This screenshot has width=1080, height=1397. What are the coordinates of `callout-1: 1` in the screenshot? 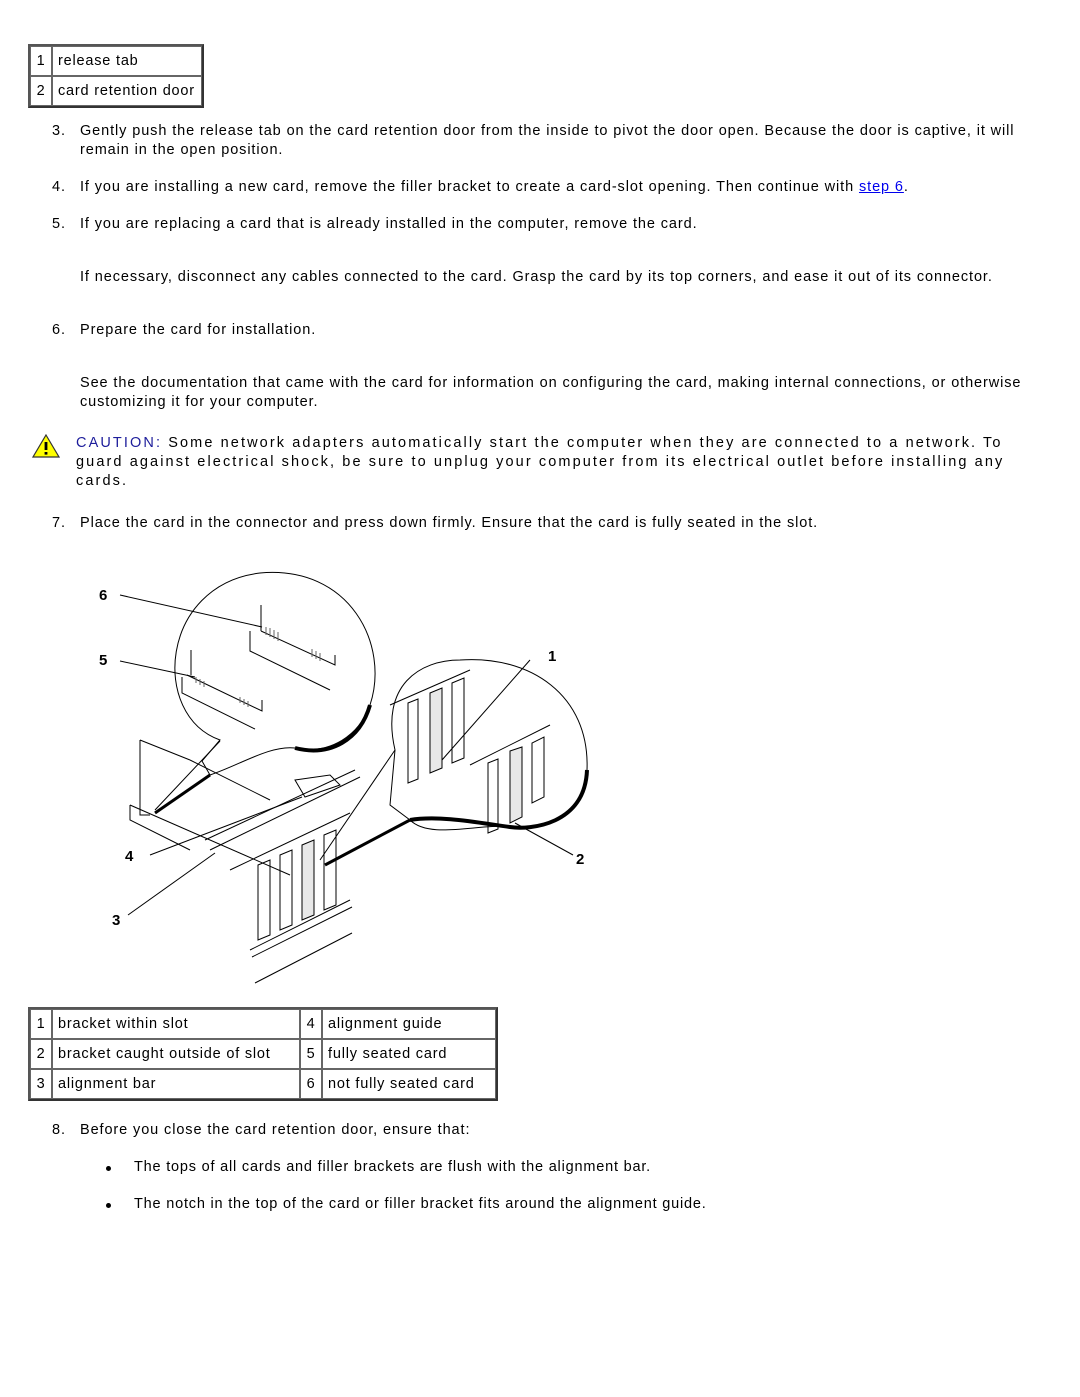 It's located at (553, 656).